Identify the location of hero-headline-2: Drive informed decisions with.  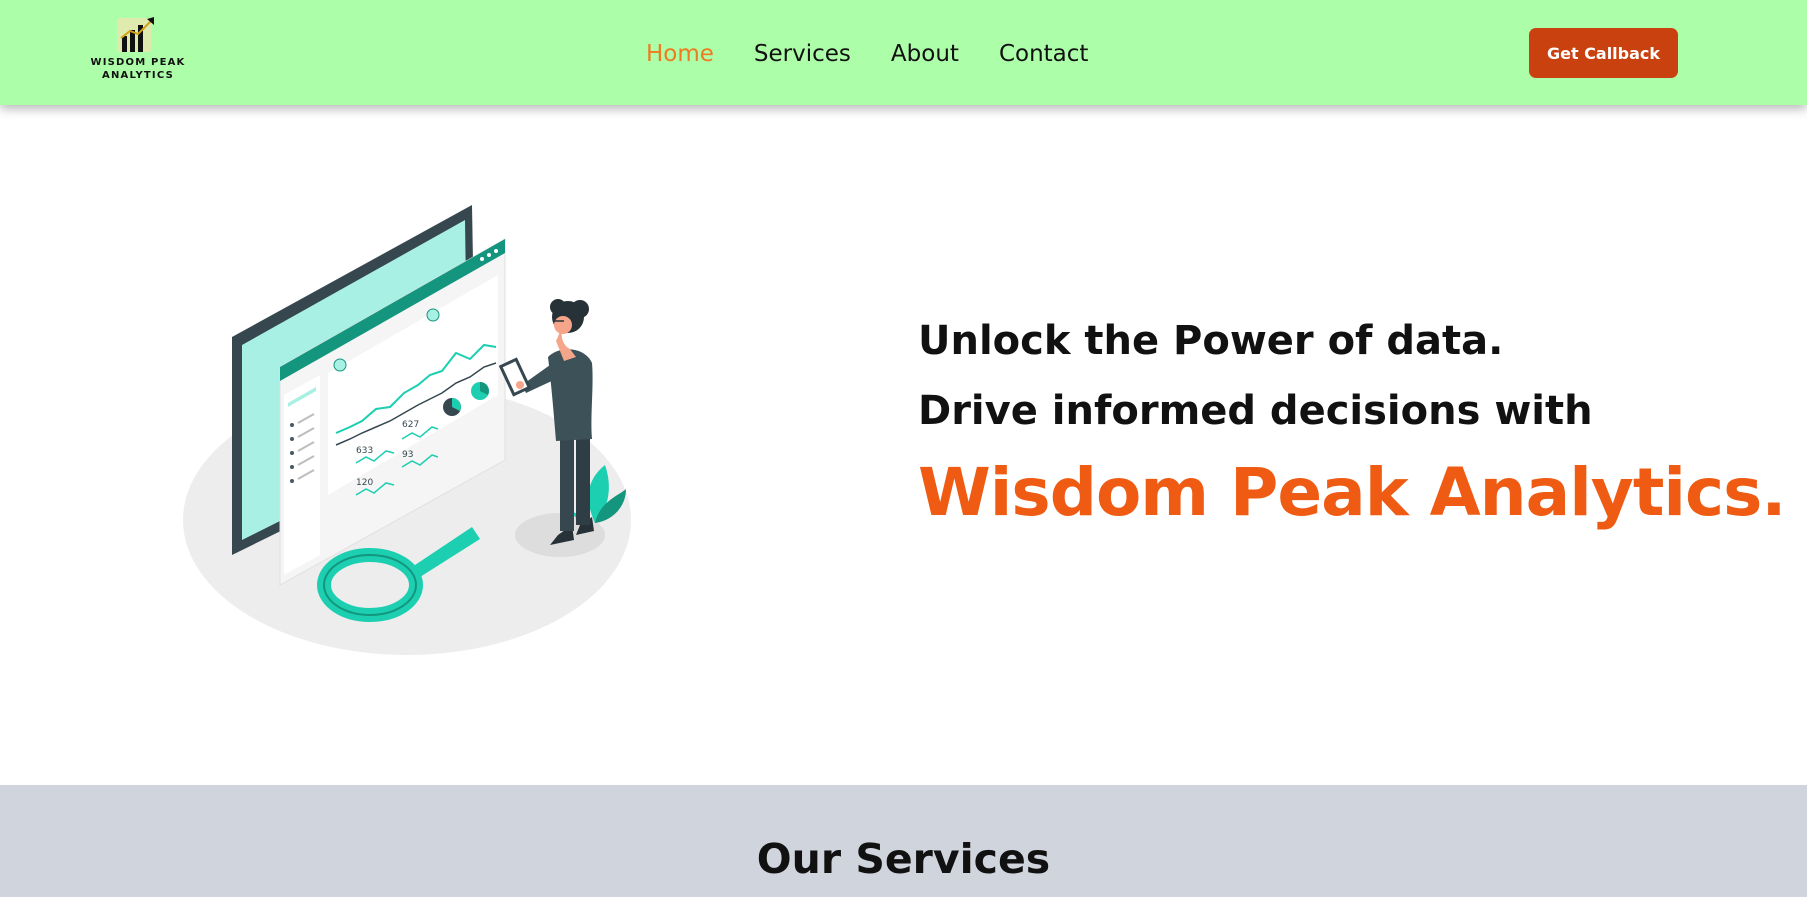
(1255, 411).